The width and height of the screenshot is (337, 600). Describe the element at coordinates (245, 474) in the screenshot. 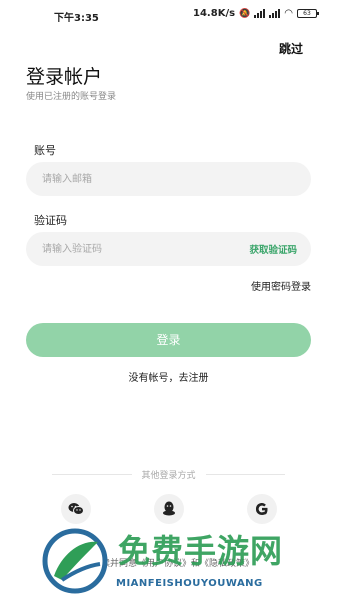

I see `divider-line-right` at that location.